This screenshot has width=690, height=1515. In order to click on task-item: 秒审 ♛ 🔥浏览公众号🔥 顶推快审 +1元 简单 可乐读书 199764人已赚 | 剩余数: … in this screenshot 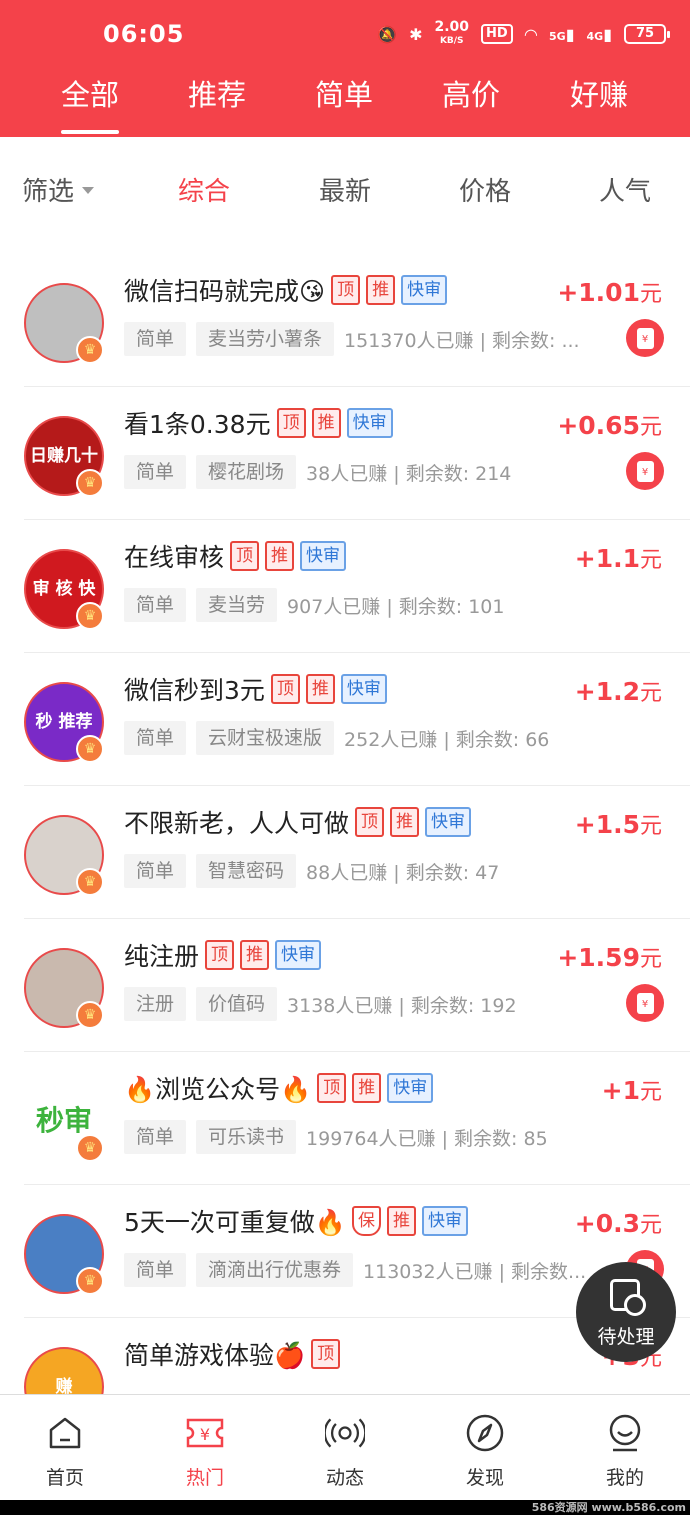, I will do `click(345, 1118)`.